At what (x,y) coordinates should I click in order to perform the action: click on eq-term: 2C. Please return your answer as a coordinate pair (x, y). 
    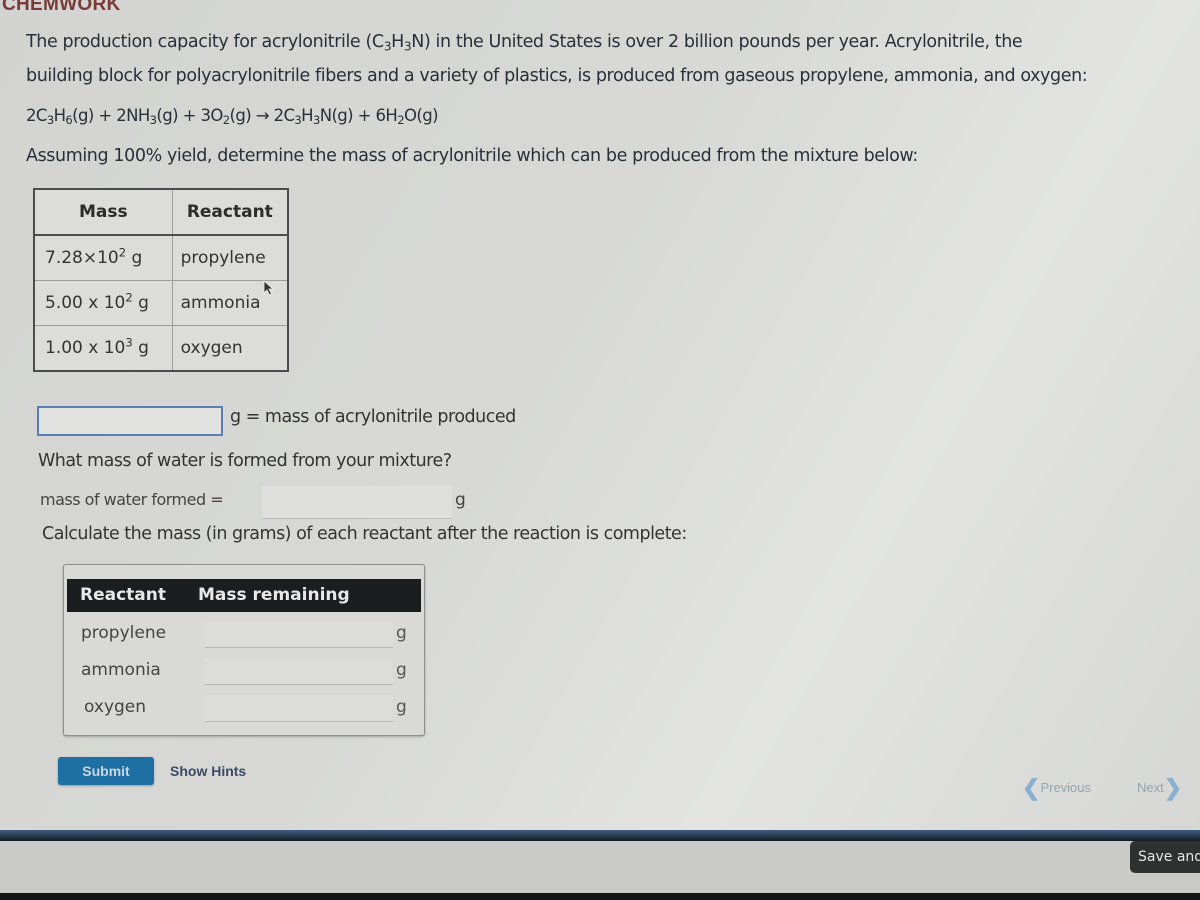
    Looking at the image, I should click on (36, 115).